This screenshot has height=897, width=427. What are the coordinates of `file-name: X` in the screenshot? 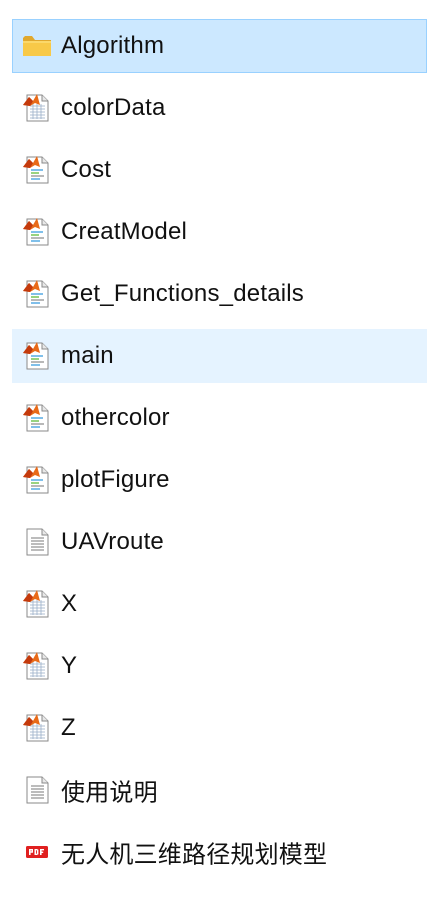 It's located at (69, 603).